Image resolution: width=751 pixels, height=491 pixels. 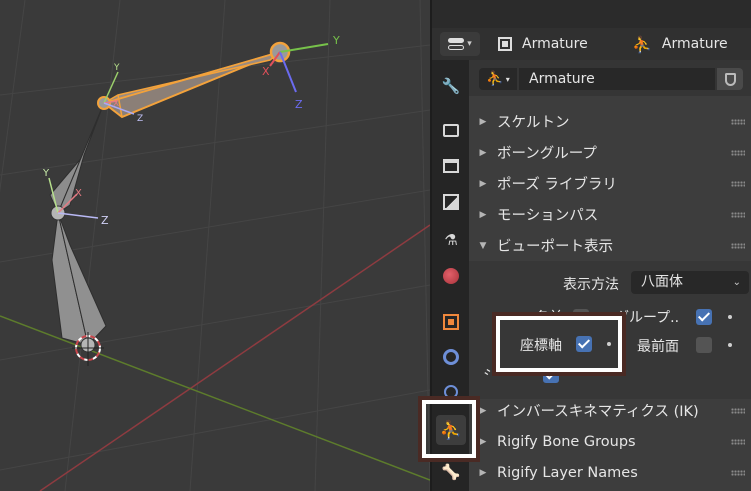 I want to click on tab-output, so click(x=451, y=166).